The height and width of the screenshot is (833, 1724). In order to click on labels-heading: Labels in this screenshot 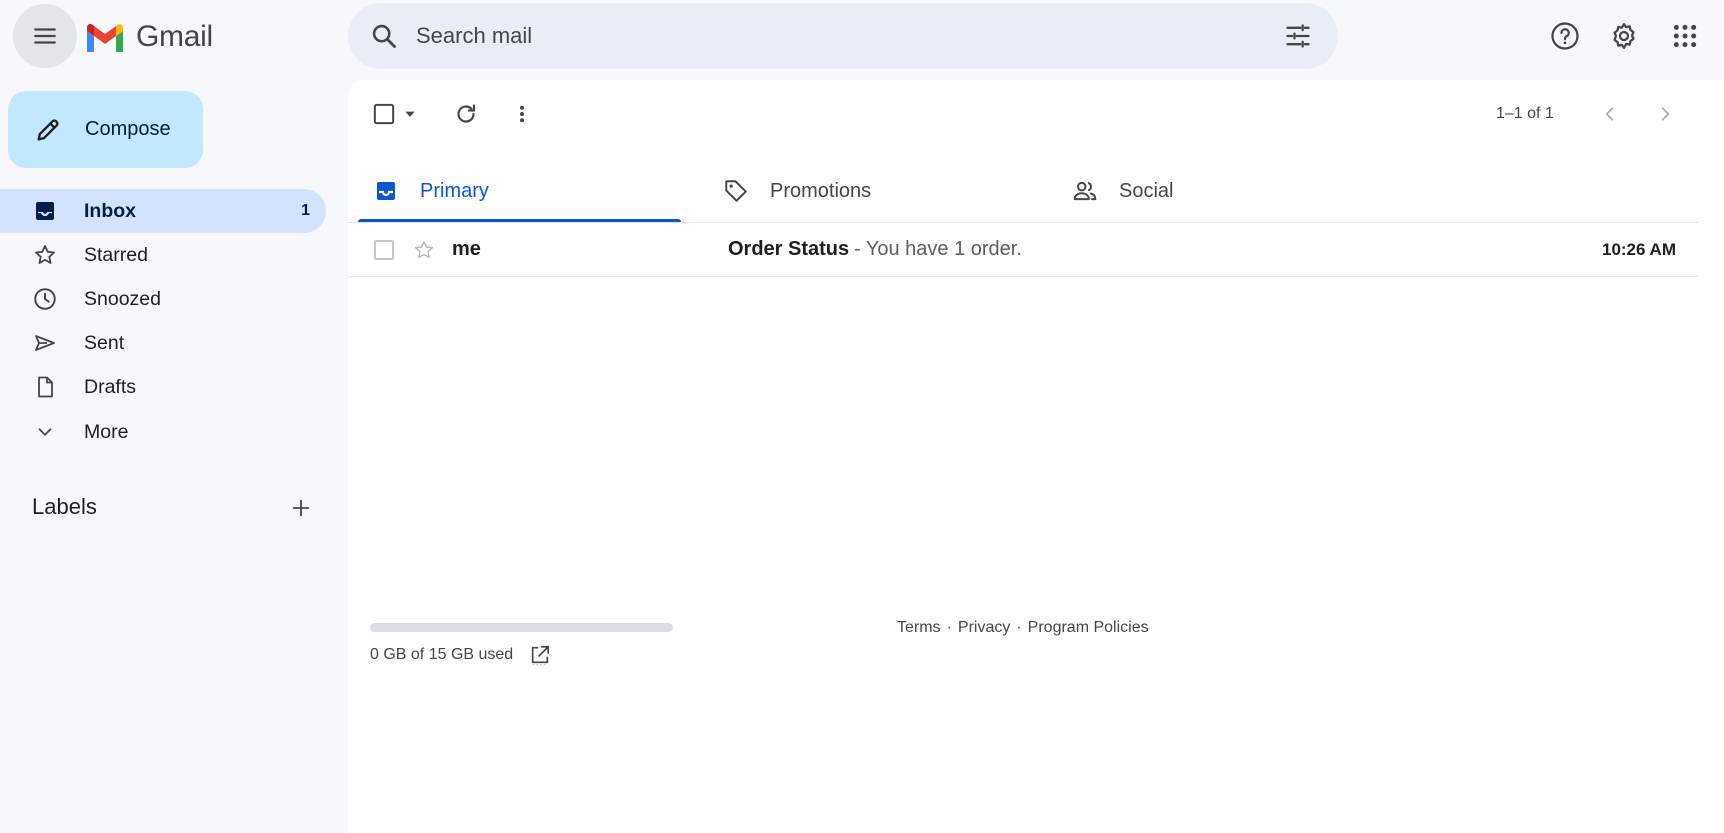, I will do `click(64, 506)`.